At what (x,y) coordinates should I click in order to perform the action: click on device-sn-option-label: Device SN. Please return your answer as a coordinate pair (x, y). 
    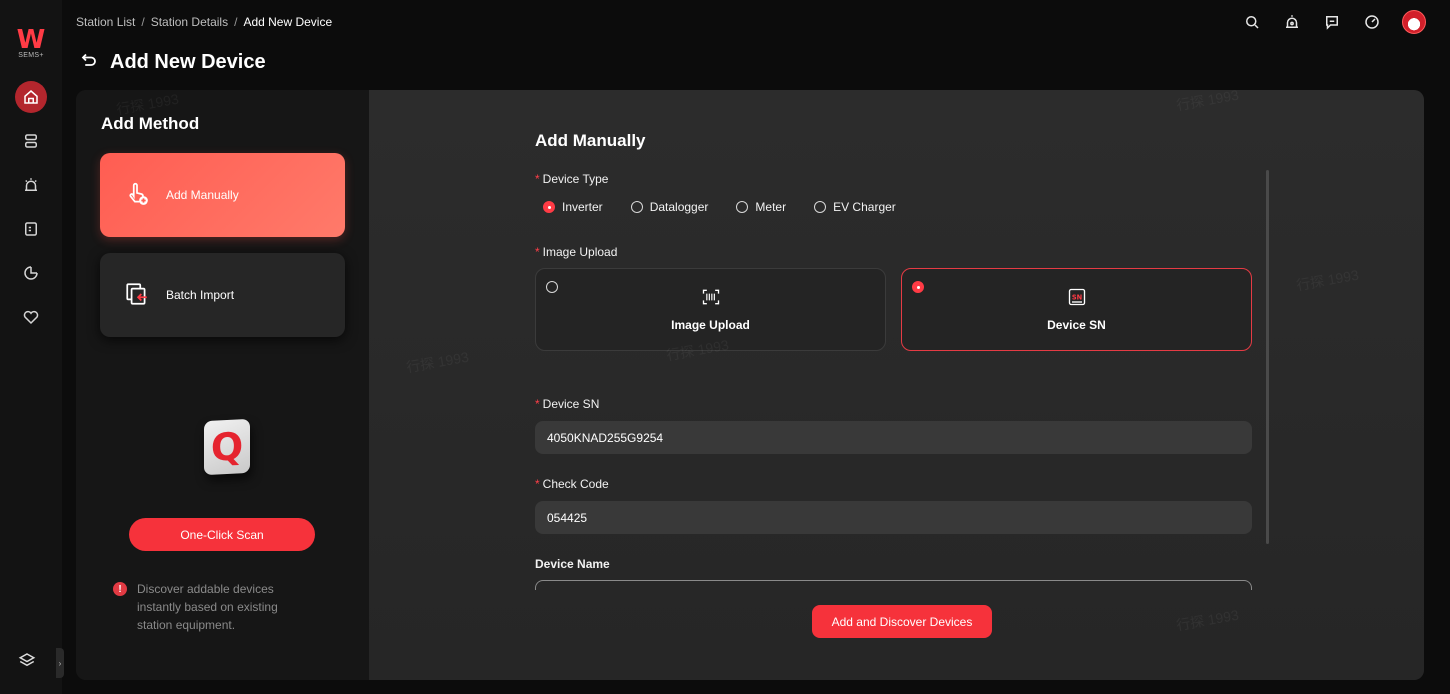
    Looking at the image, I should click on (1076, 325).